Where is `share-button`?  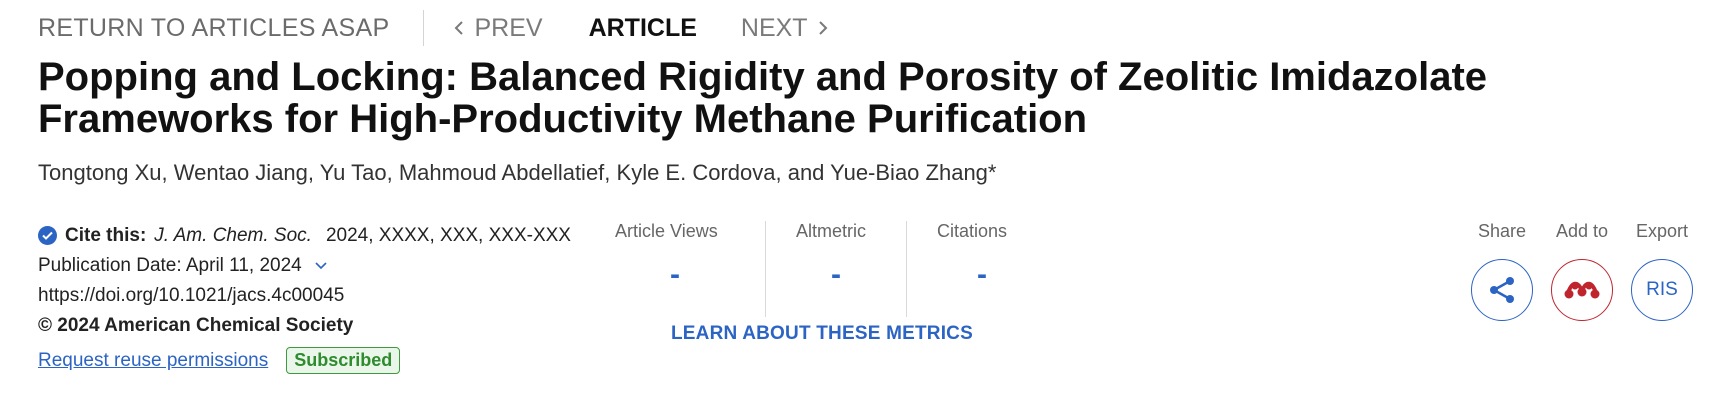 share-button is located at coordinates (1502, 290).